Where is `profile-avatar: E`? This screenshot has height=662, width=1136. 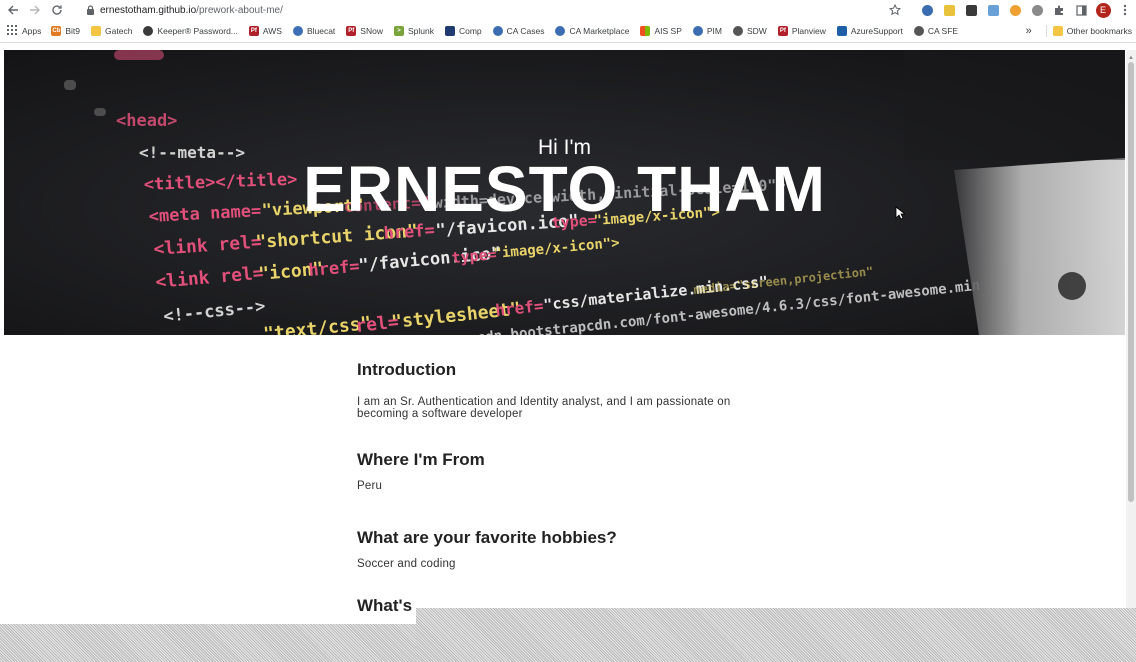
profile-avatar: E is located at coordinates (1103, 10).